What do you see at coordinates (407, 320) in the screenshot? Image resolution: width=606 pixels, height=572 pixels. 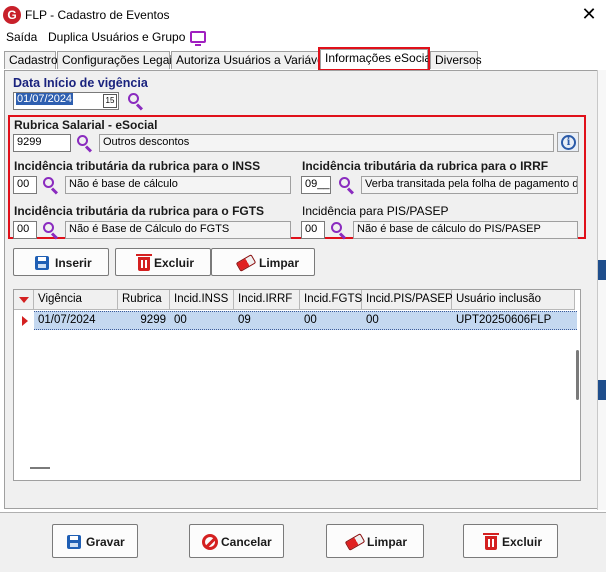 I see `cell-incid-pis: 00` at bounding box center [407, 320].